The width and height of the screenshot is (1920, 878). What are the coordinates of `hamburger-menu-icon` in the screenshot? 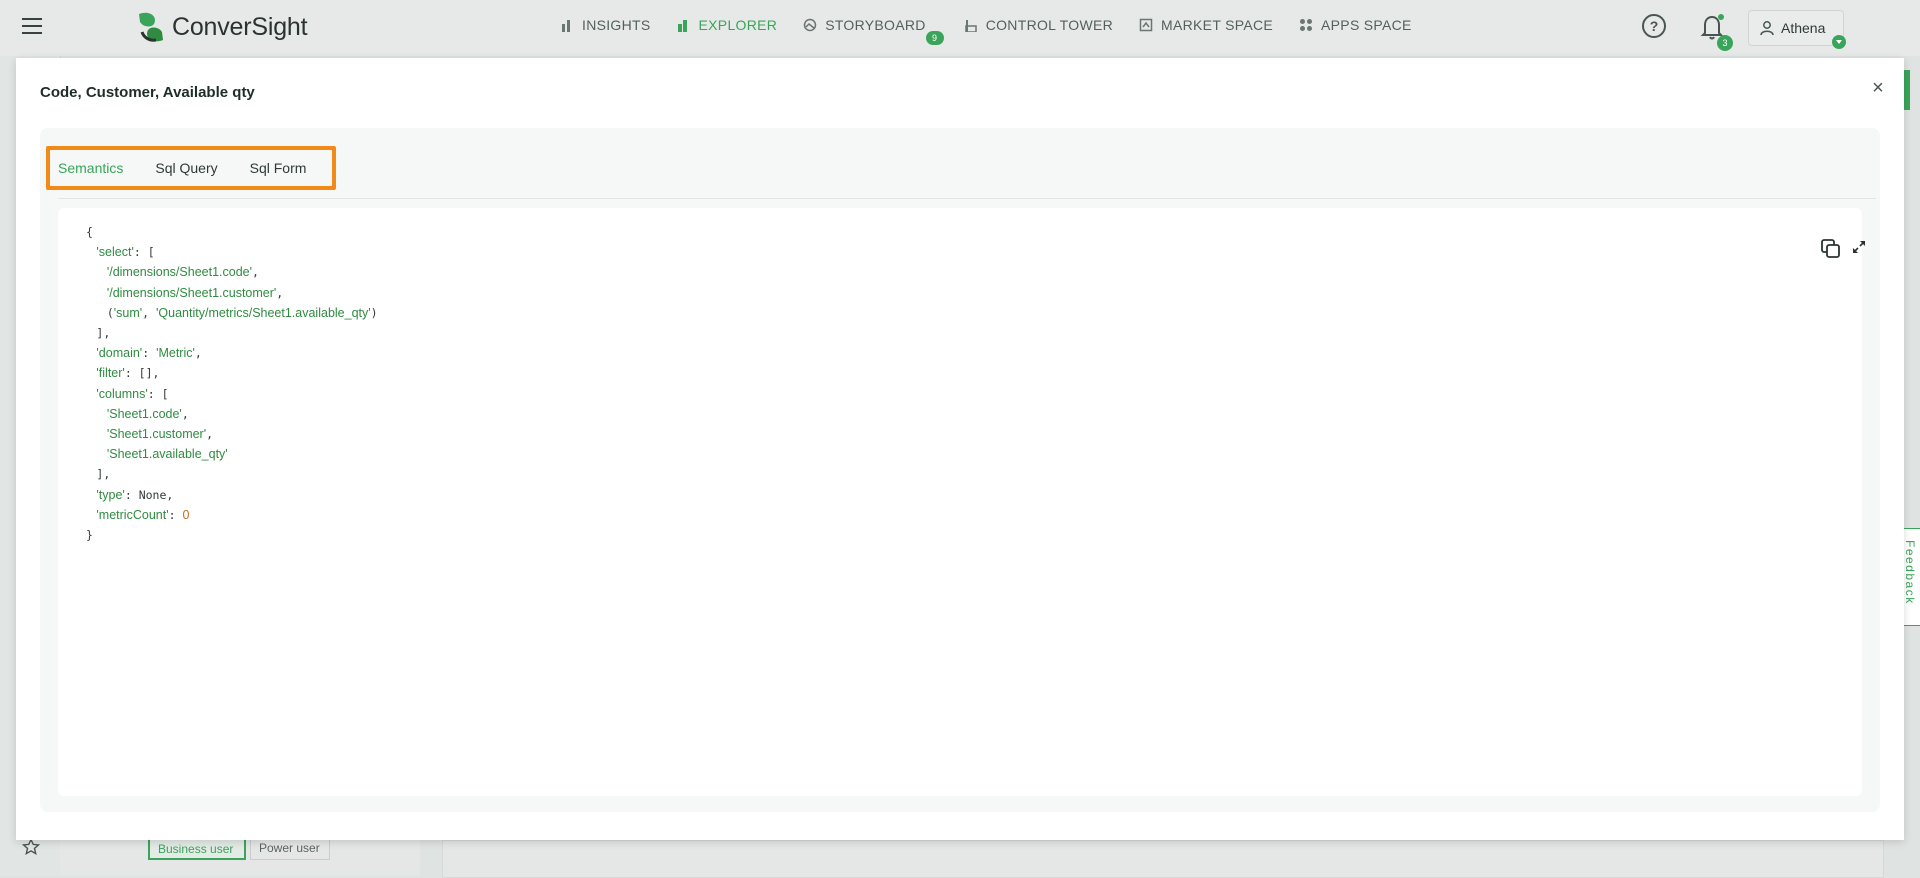 It's located at (32, 26).